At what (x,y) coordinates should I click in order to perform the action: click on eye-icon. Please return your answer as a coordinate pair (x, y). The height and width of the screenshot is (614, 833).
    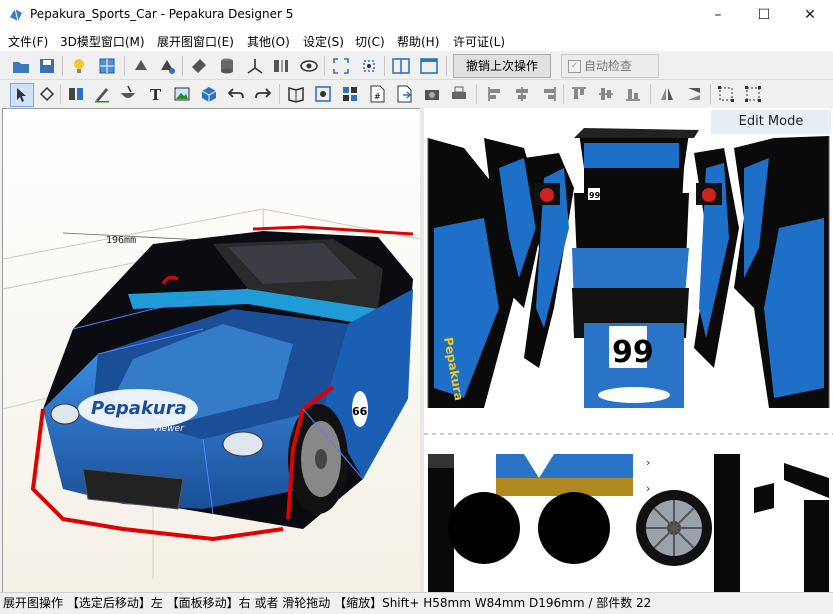
    Looking at the image, I should click on (309, 66).